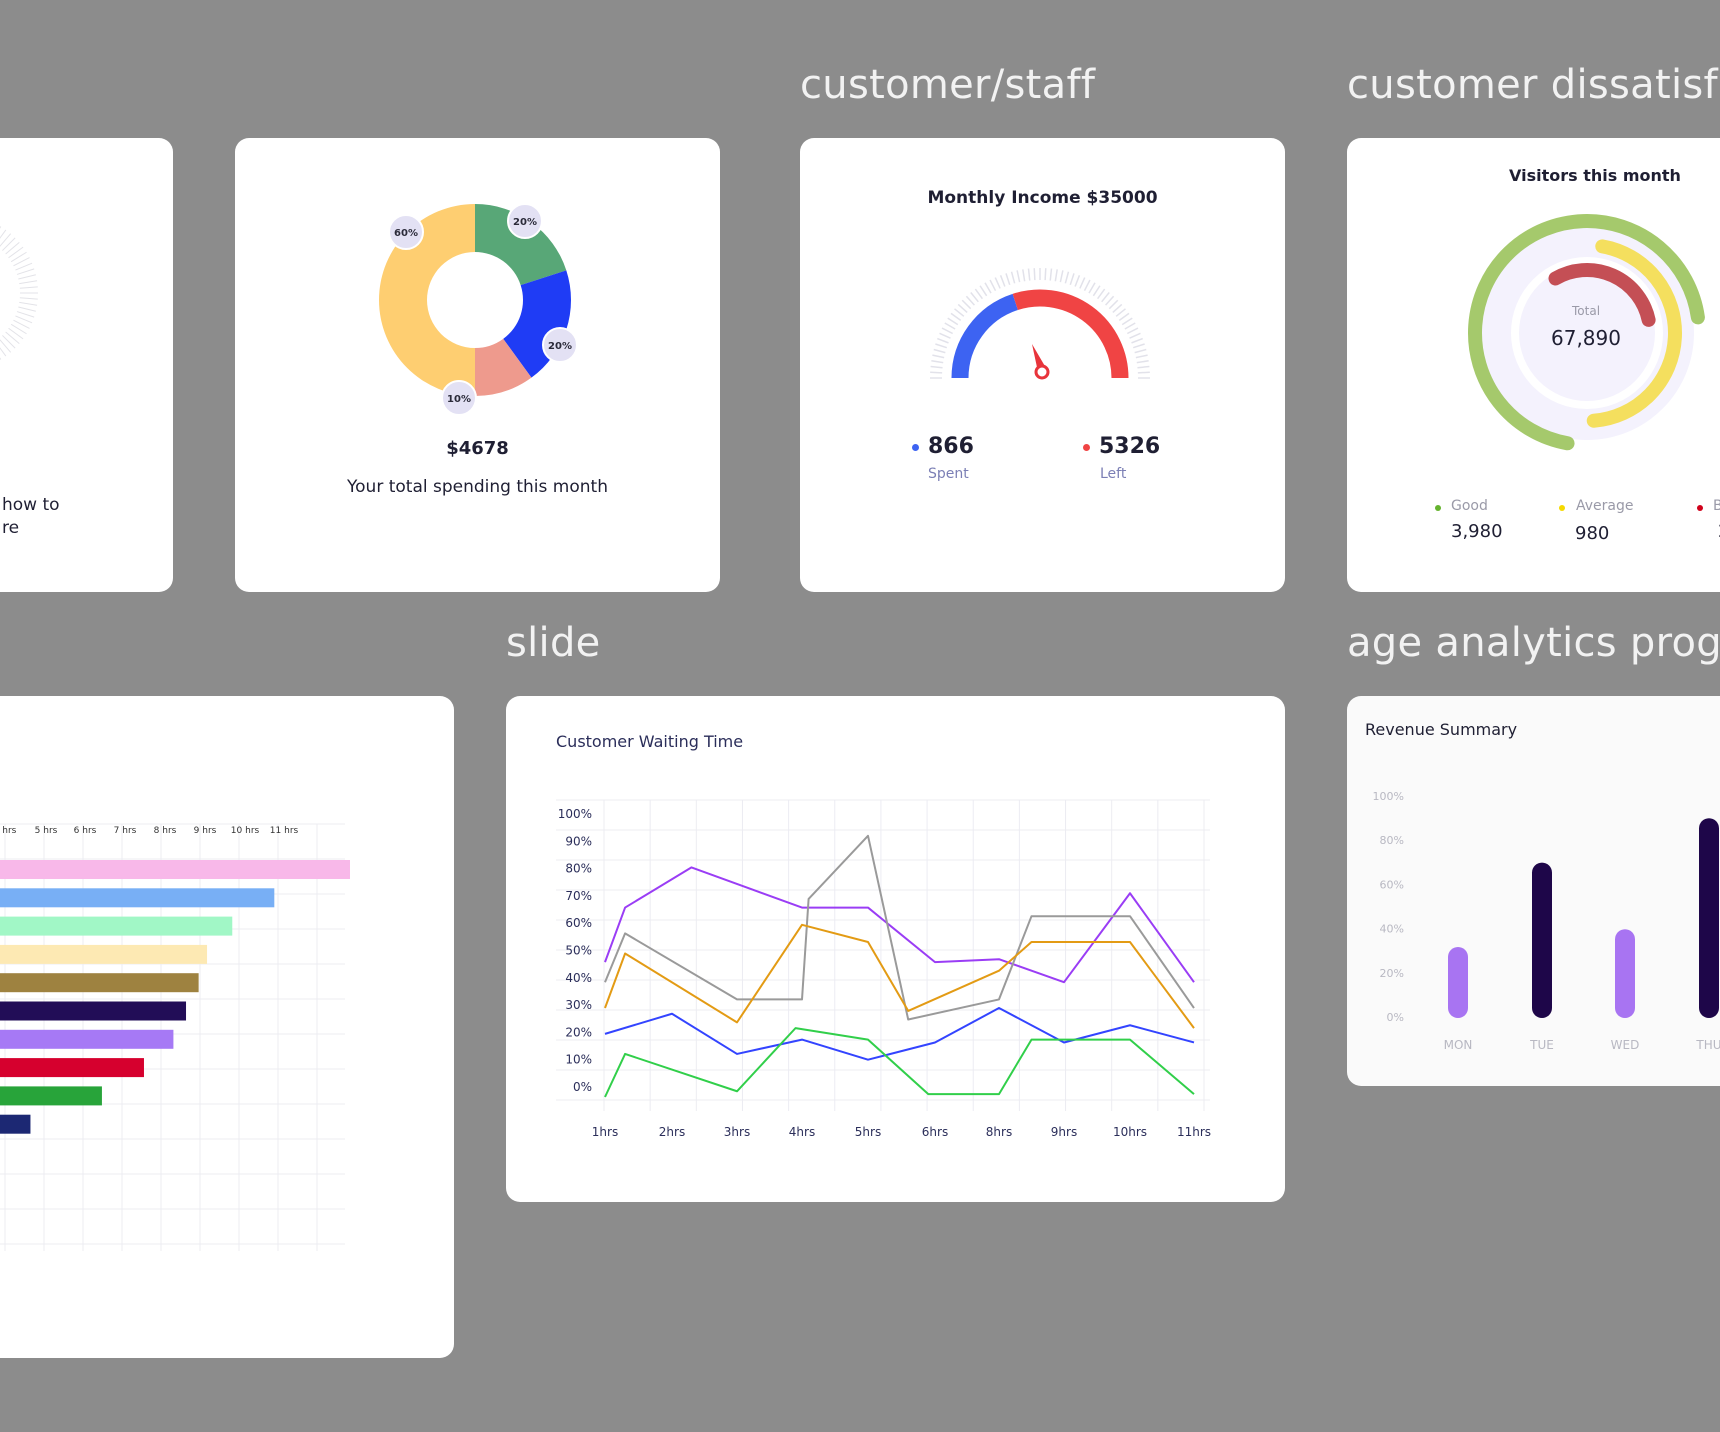 The image size is (1720, 1432). Describe the element at coordinates (1130, 1132) in the screenshot. I see `line-x-tick-label: 10hrs` at that location.